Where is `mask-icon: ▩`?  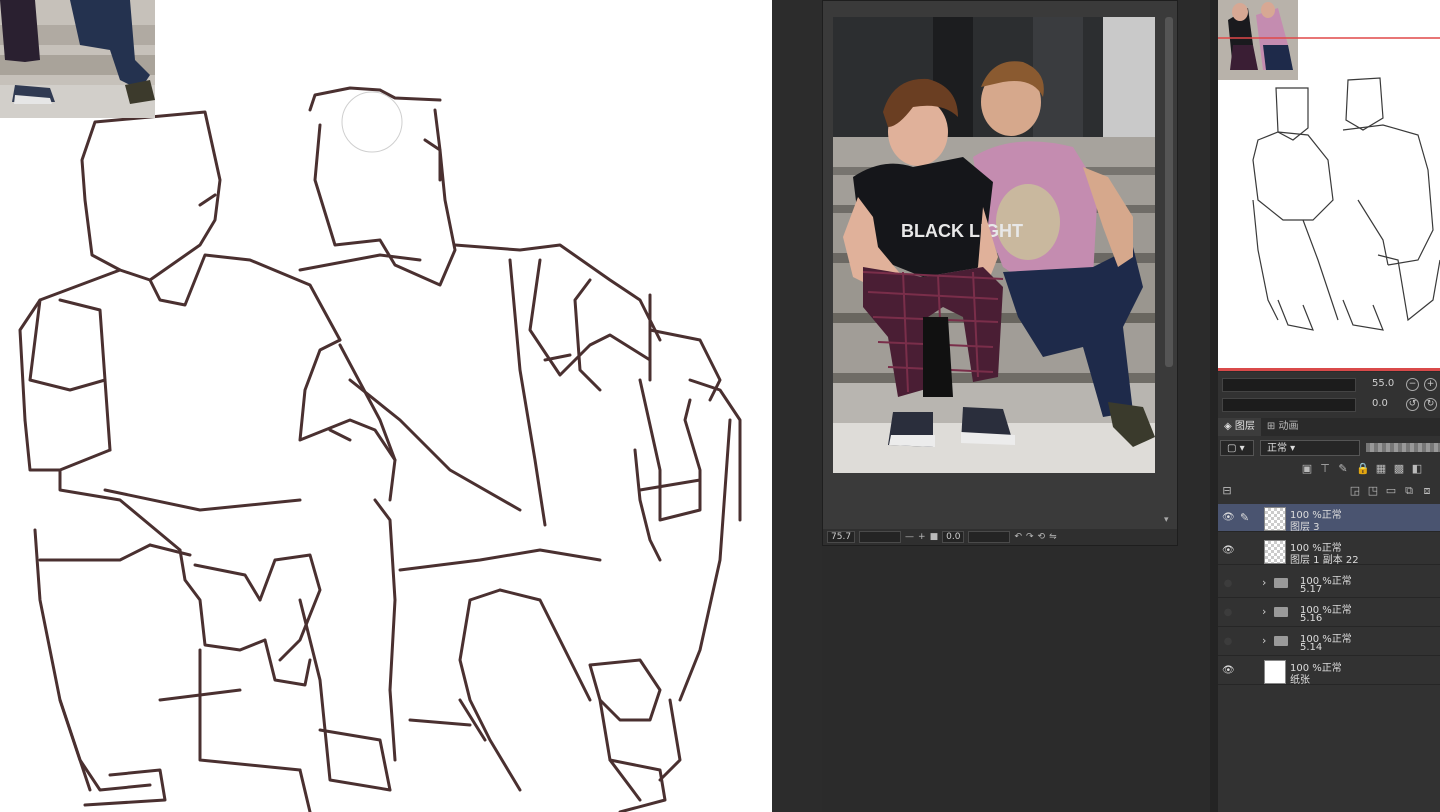 mask-icon: ▩ is located at coordinates (1399, 469).